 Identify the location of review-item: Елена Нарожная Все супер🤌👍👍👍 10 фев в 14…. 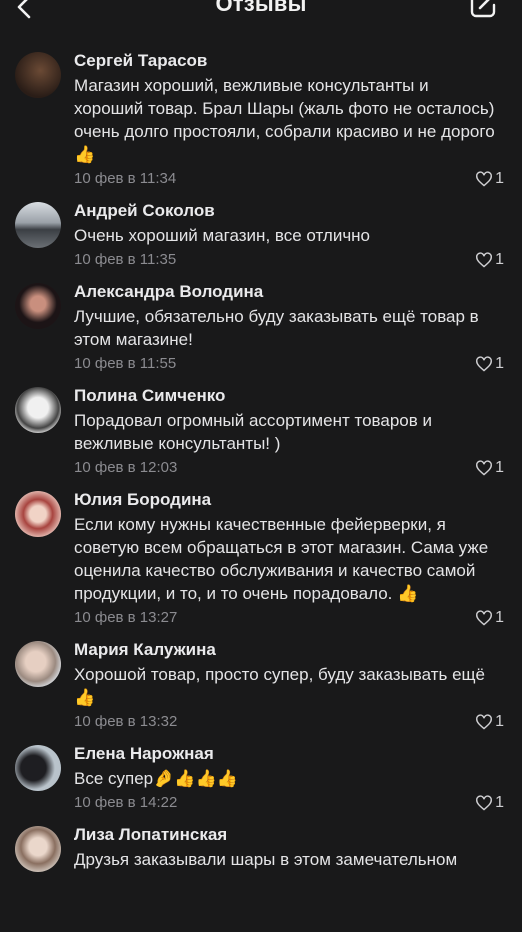
(261, 773).